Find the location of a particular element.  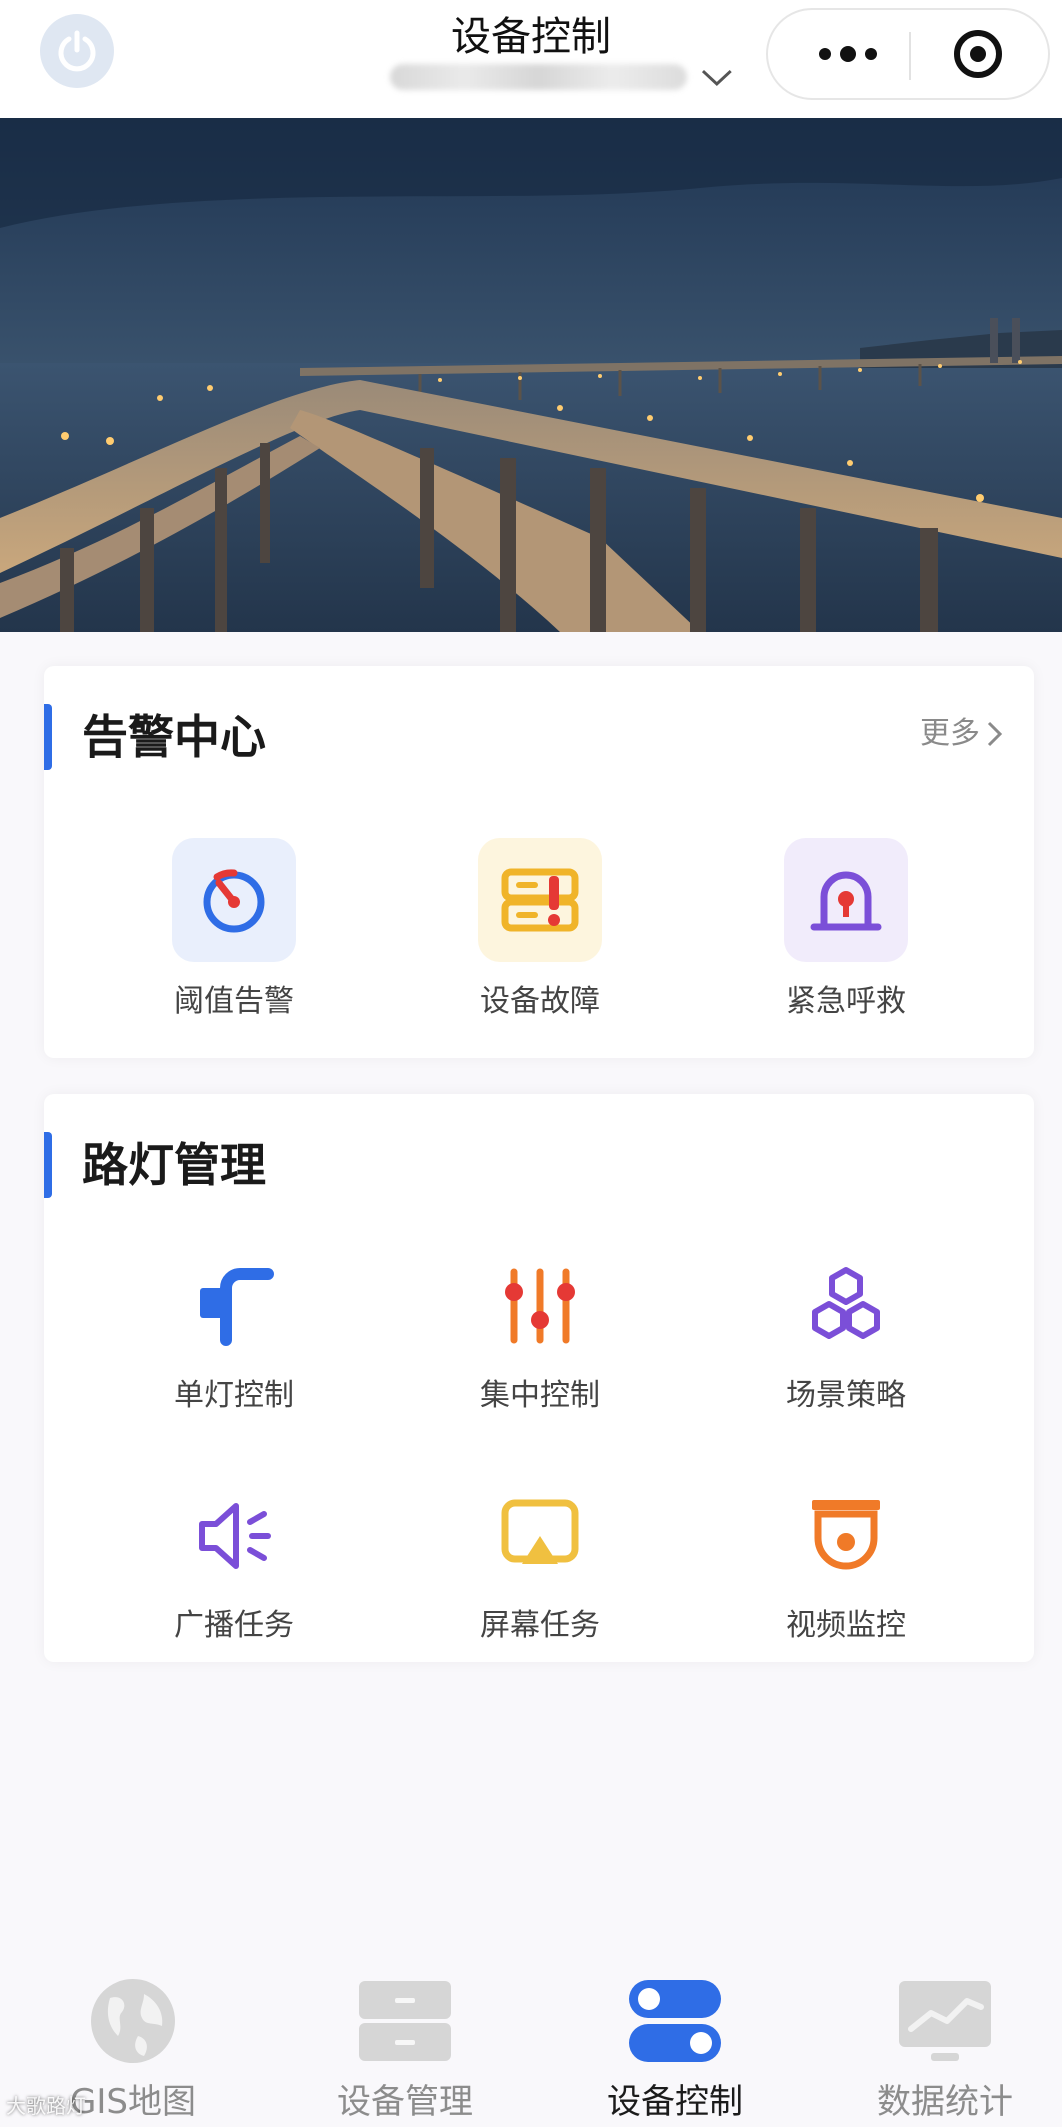

video-monitoring-tile: 视频监控 is located at coordinates (846, 1565).